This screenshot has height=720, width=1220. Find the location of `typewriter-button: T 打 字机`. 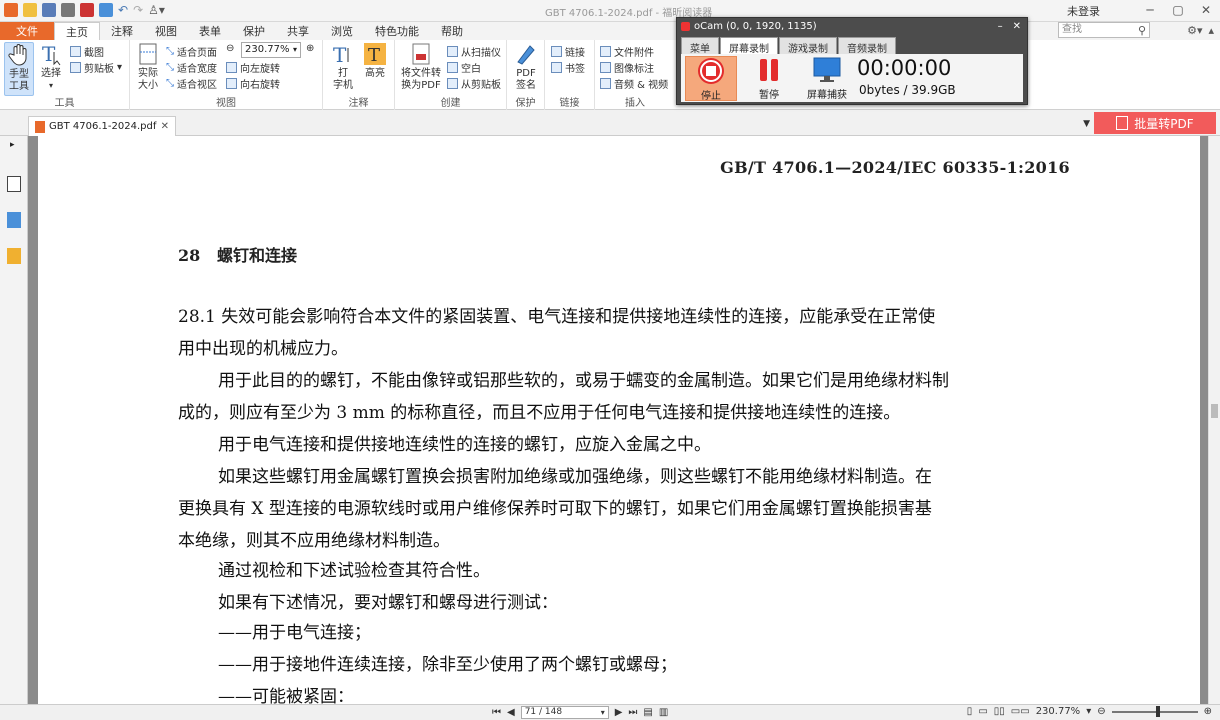

typewriter-button: T 打 字机 is located at coordinates (343, 67).